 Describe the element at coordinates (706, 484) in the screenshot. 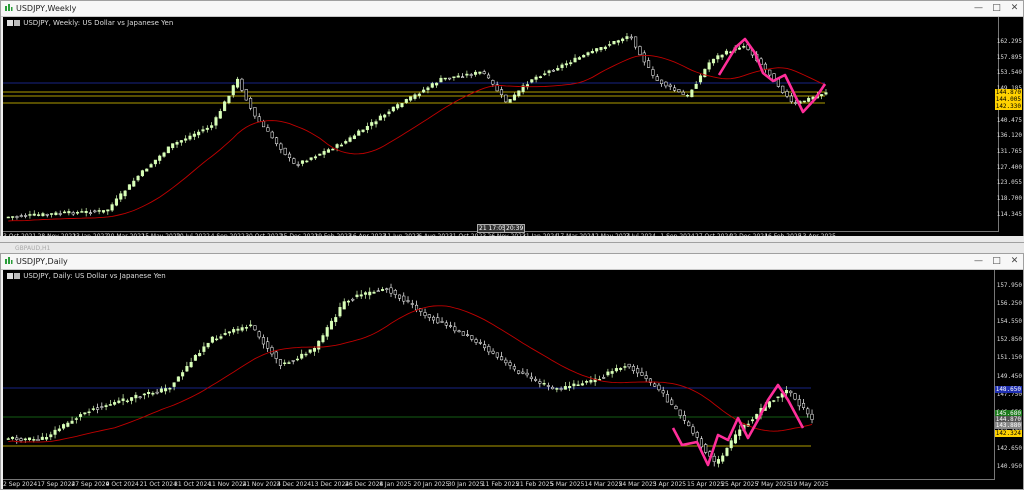

I see `time-axis-label: 15 Apr 2025` at that location.